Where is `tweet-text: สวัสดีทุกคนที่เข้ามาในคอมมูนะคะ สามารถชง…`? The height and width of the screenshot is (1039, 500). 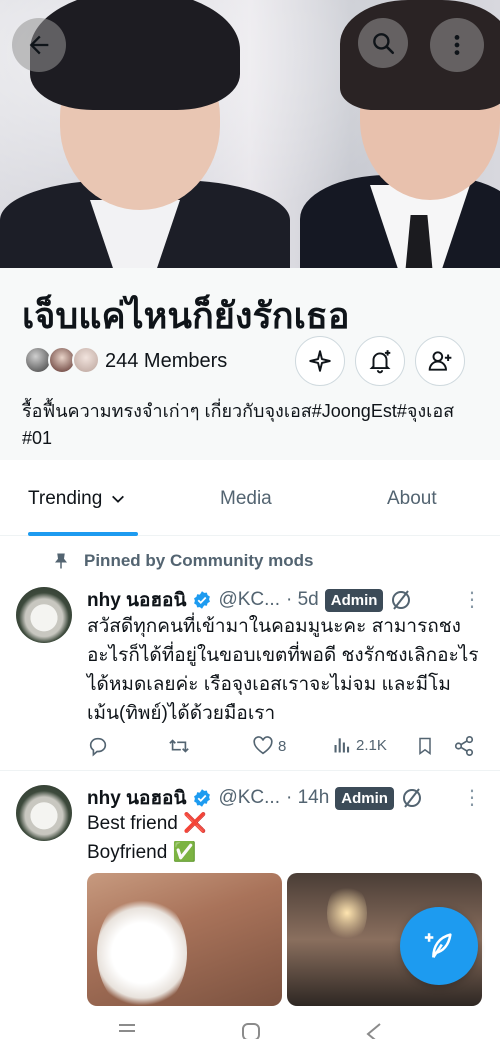
tweet-text: สวัสดีทุกคนที่เข้ามาในคอมมูนะคะ สามารถชง… is located at coordinates (283, 670).